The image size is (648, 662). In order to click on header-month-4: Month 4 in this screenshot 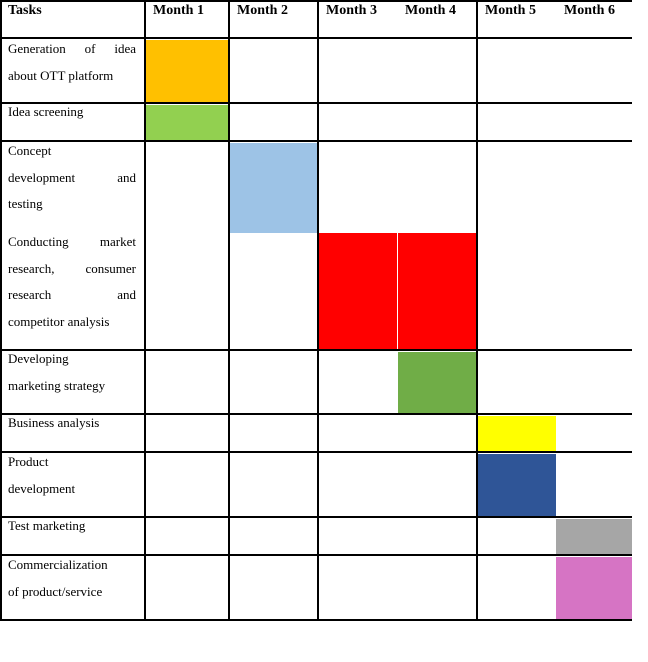, I will do `click(430, 10)`.